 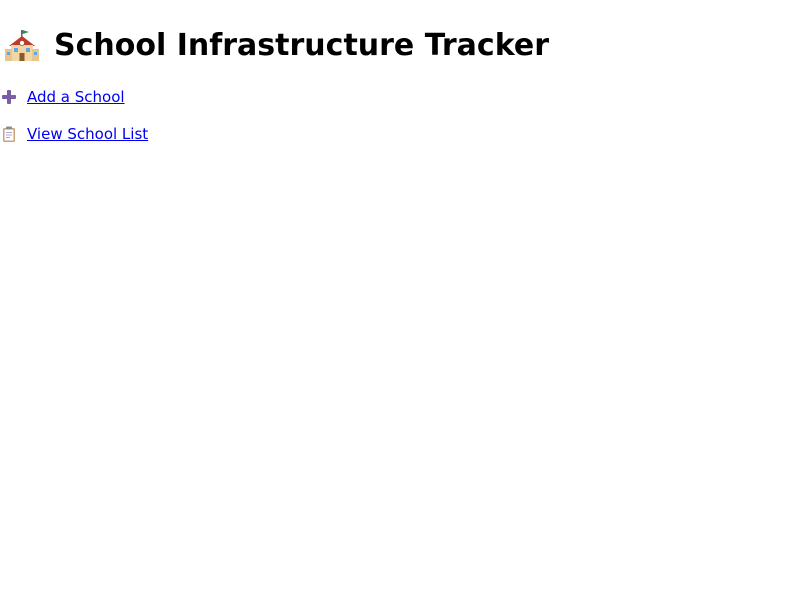 What do you see at coordinates (76, 97) in the screenshot?
I see `add-school-label: Add a School` at bounding box center [76, 97].